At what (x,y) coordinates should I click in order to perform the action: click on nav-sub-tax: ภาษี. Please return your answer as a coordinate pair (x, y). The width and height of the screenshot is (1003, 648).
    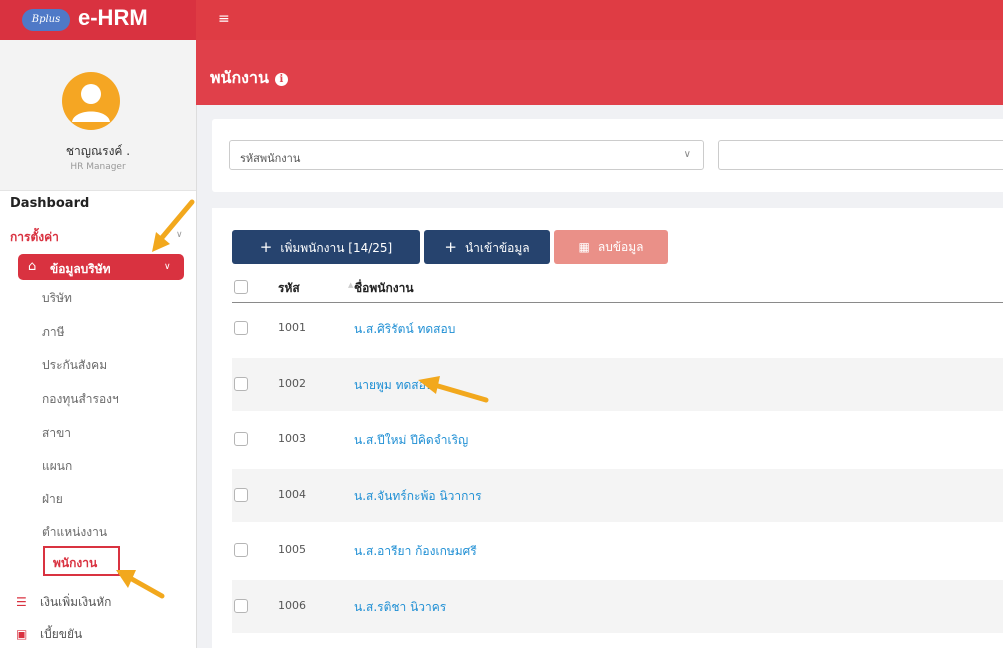
    Looking at the image, I should click on (53, 332).